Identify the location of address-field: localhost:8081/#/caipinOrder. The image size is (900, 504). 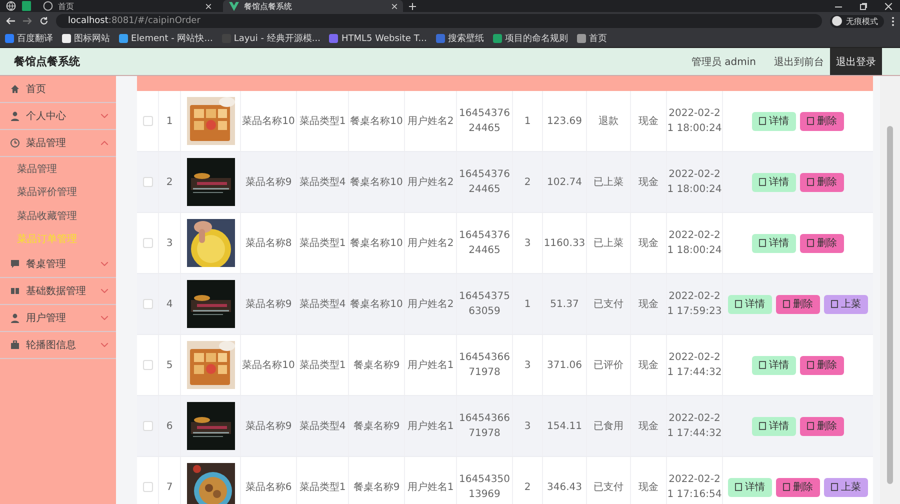
(439, 21).